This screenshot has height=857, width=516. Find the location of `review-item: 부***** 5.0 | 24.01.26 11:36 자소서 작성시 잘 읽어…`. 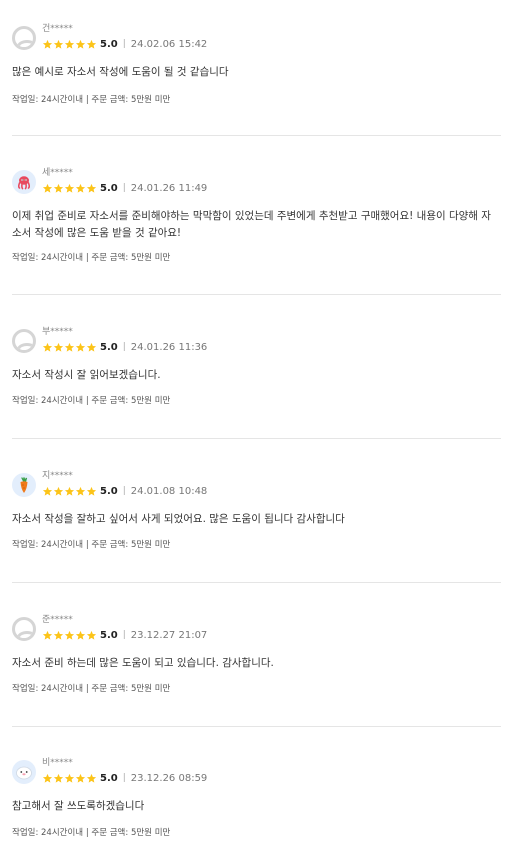

review-item: 부***** 5.0 | 24.01.26 11:36 자소서 작성시 잘 읽어… is located at coordinates (258, 380).